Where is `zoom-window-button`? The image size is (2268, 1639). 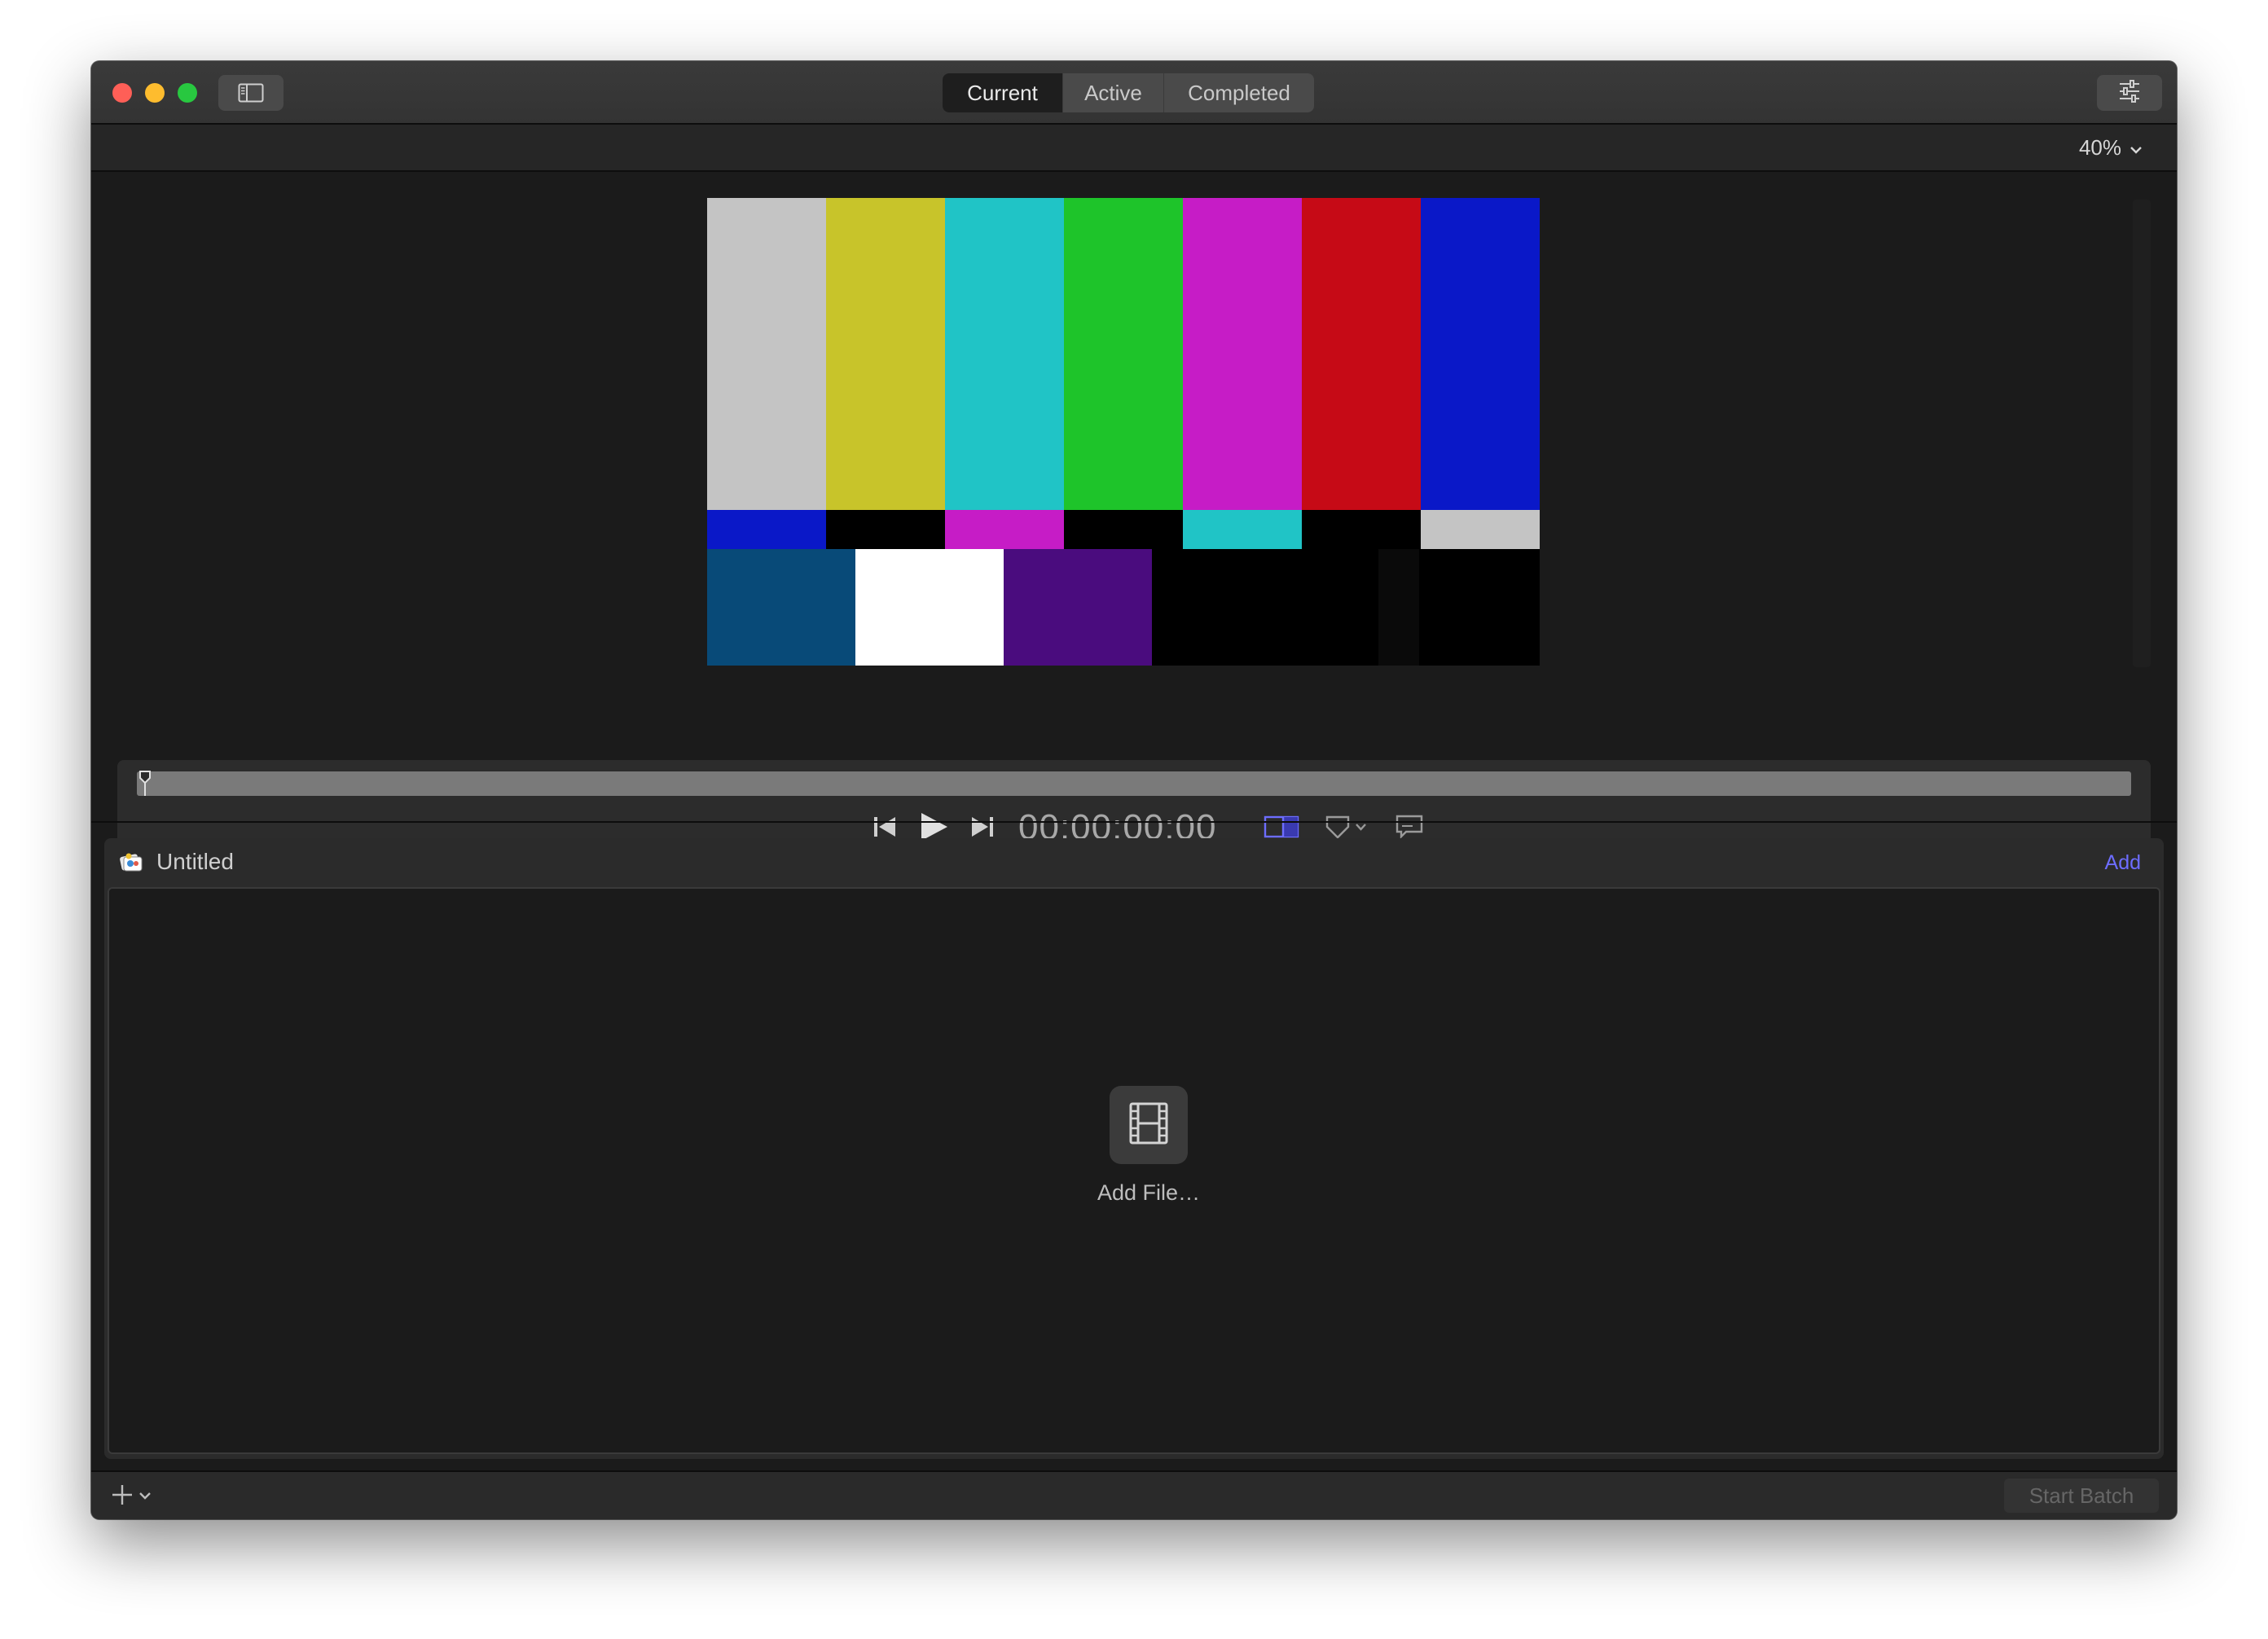
zoom-window-button is located at coordinates (187, 93).